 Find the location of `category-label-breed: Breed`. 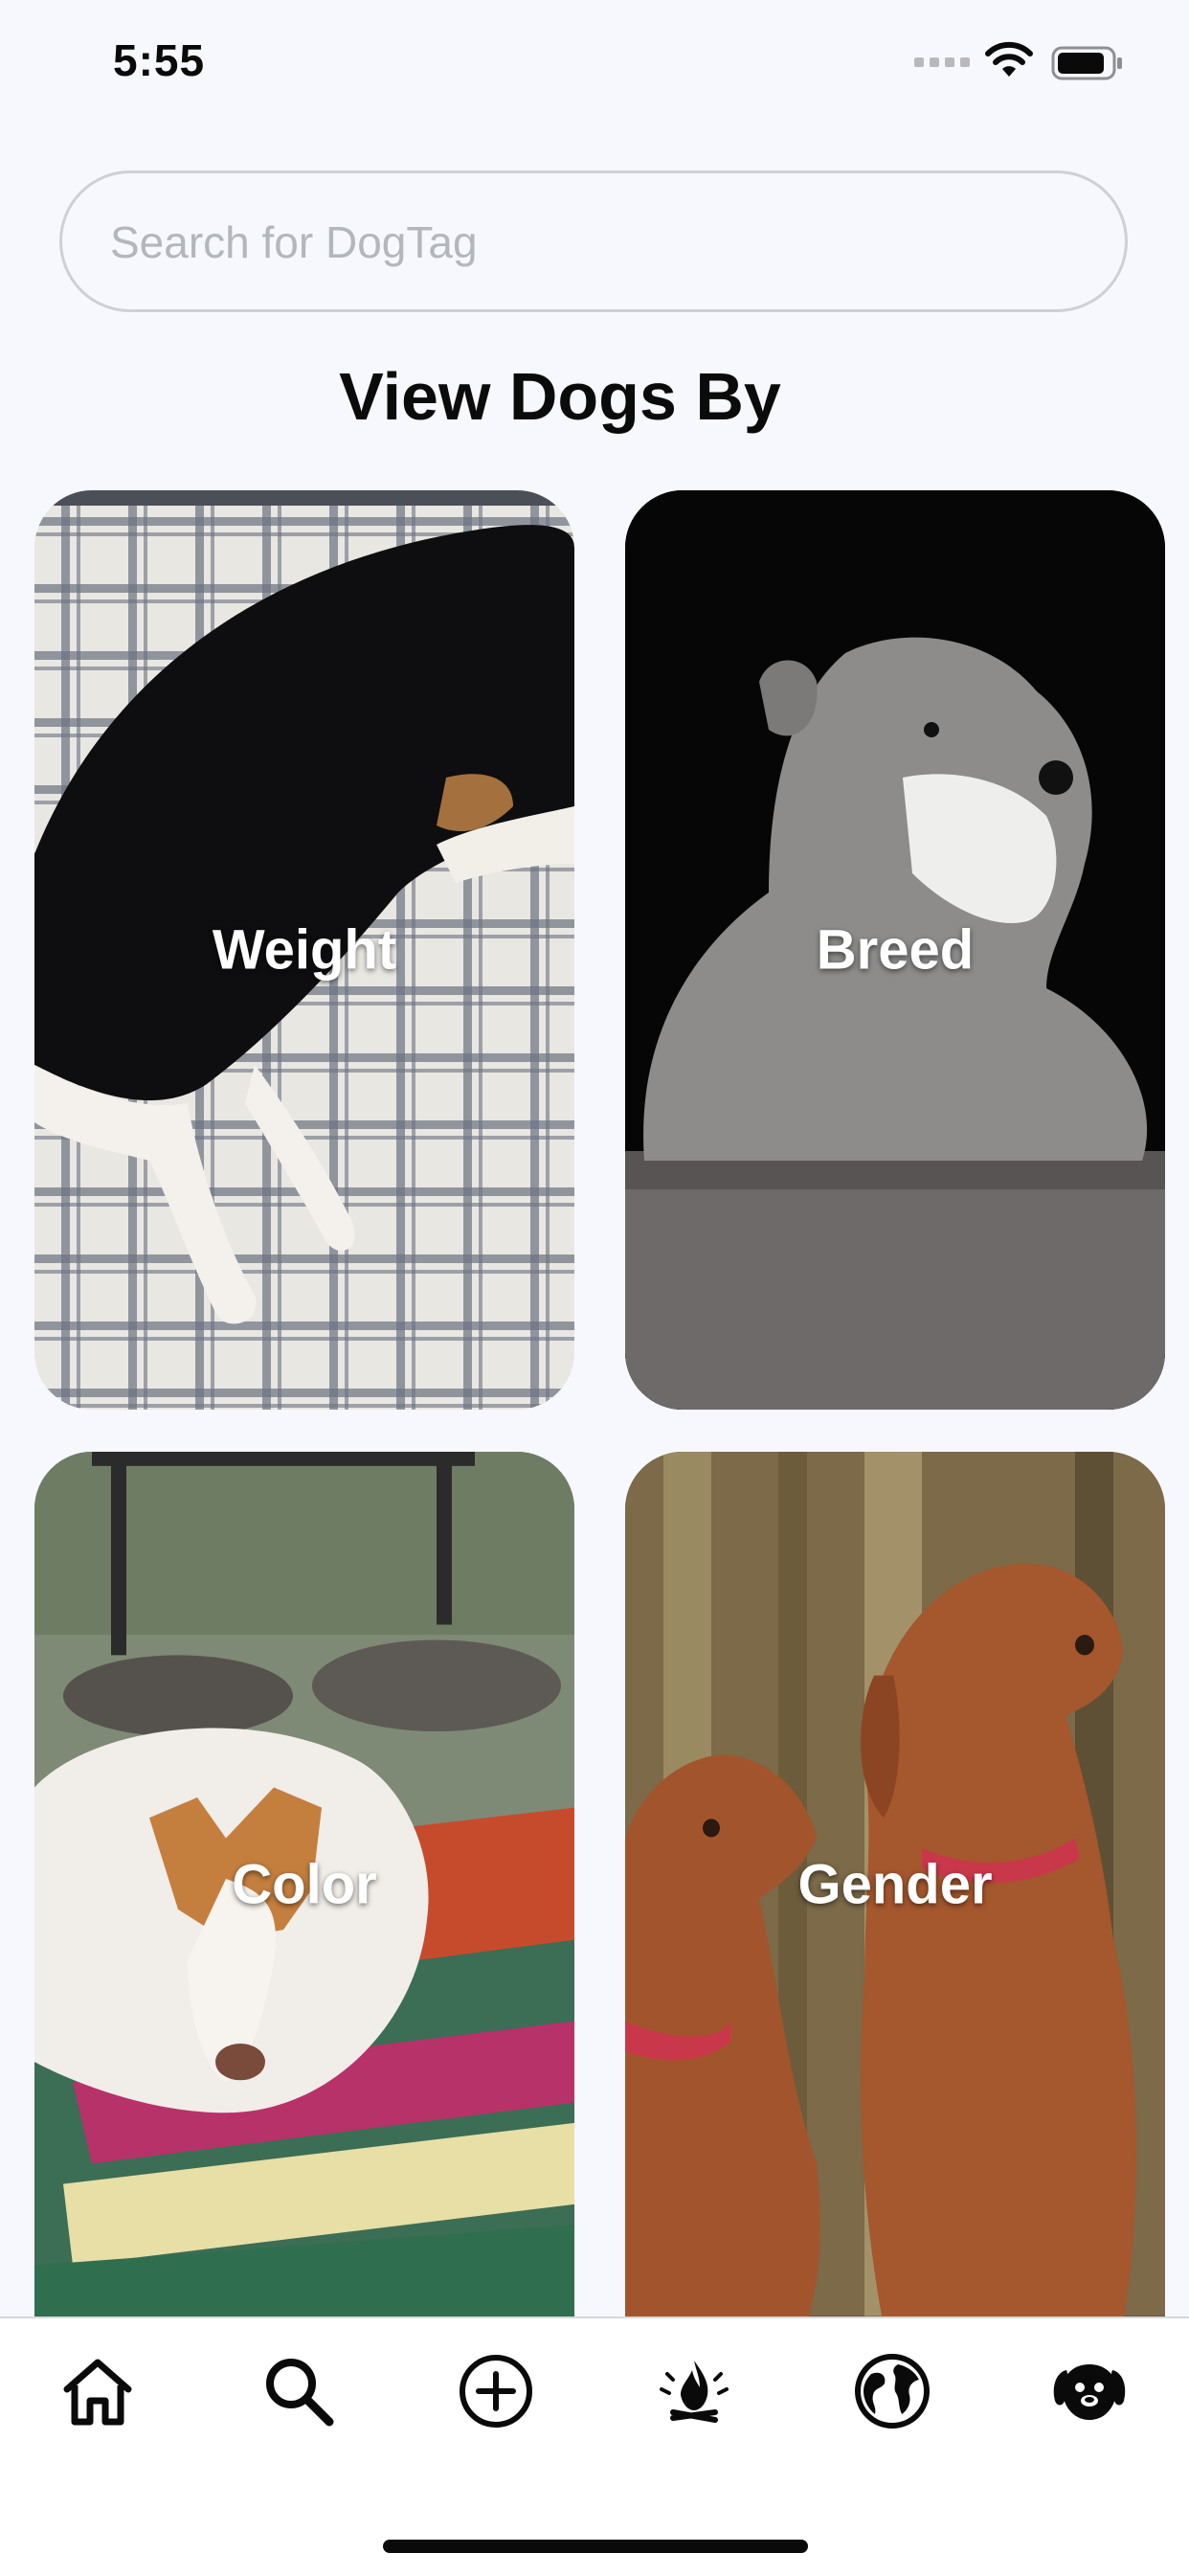

category-label-breed: Breed is located at coordinates (895, 950).